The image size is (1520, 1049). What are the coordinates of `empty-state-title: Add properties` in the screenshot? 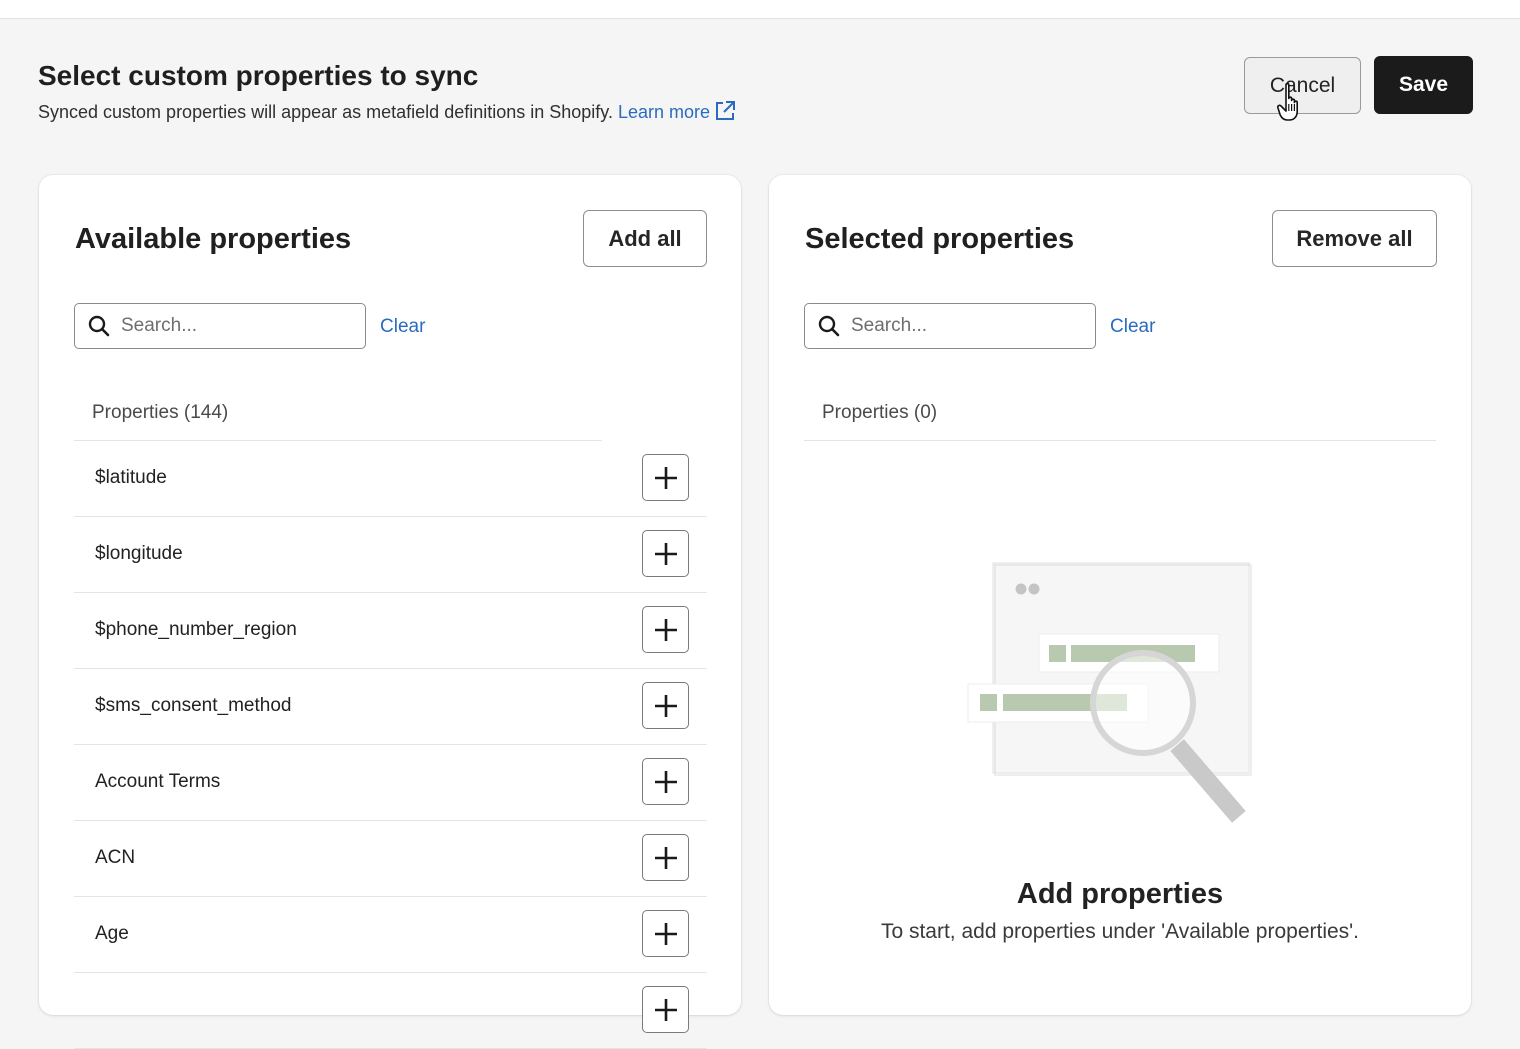 It's located at (1120, 894).